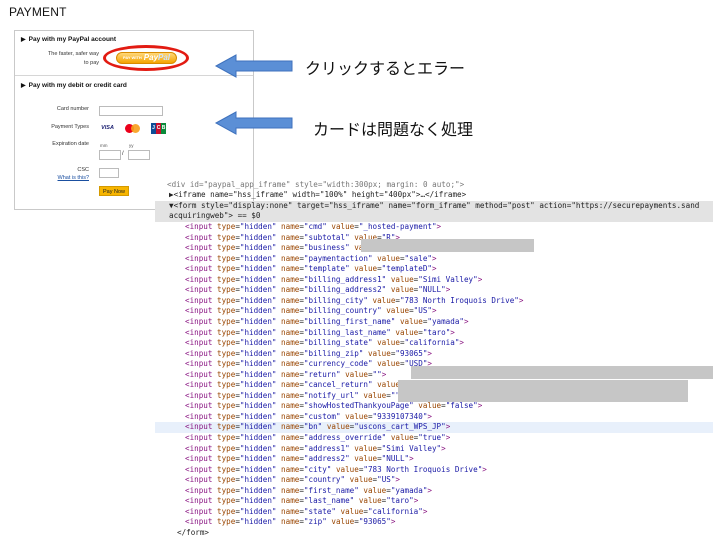 The width and height of the screenshot is (713, 539). Describe the element at coordinates (329, 501) in the screenshot. I see `input-name: last_name` at that location.